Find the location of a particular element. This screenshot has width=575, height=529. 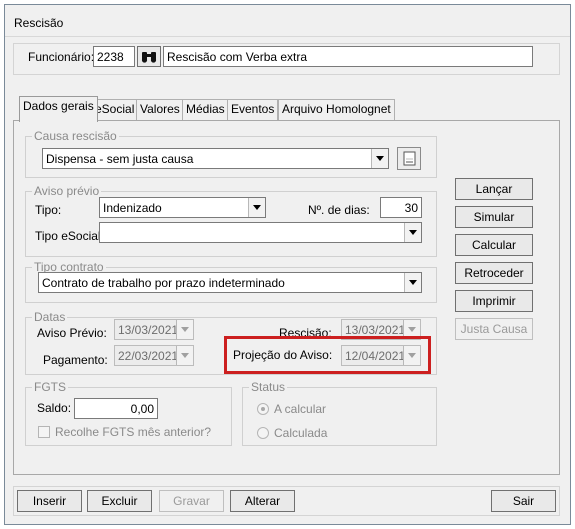

tab-dados-gerais: Dados gerais is located at coordinates (58, 109).